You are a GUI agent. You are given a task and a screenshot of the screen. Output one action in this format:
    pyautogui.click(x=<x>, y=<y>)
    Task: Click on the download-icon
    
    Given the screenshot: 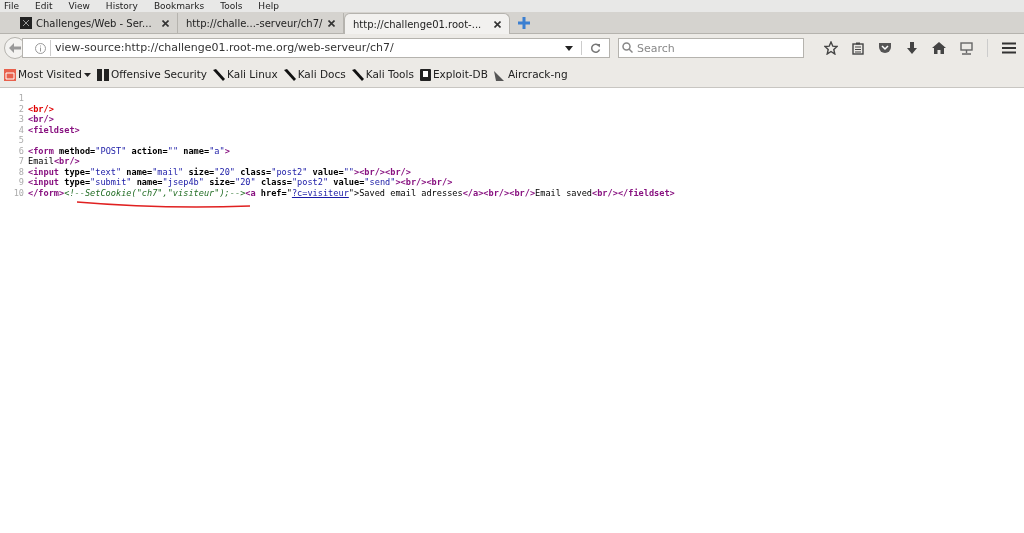 What is the action you would take?
    pyautogui.click(x=912, y=48)
    